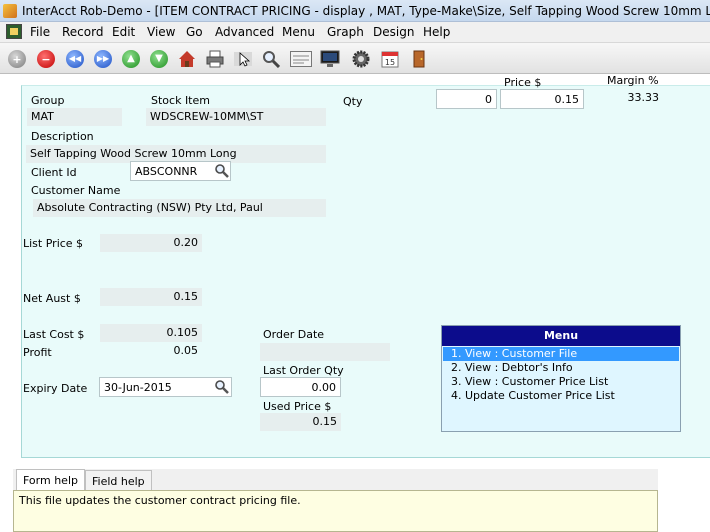  Describe the element at coordinates (561, 368) in the screenshot. I see `menu-item-view-debtors-info: 2. View : Debtor's Info` at that location.